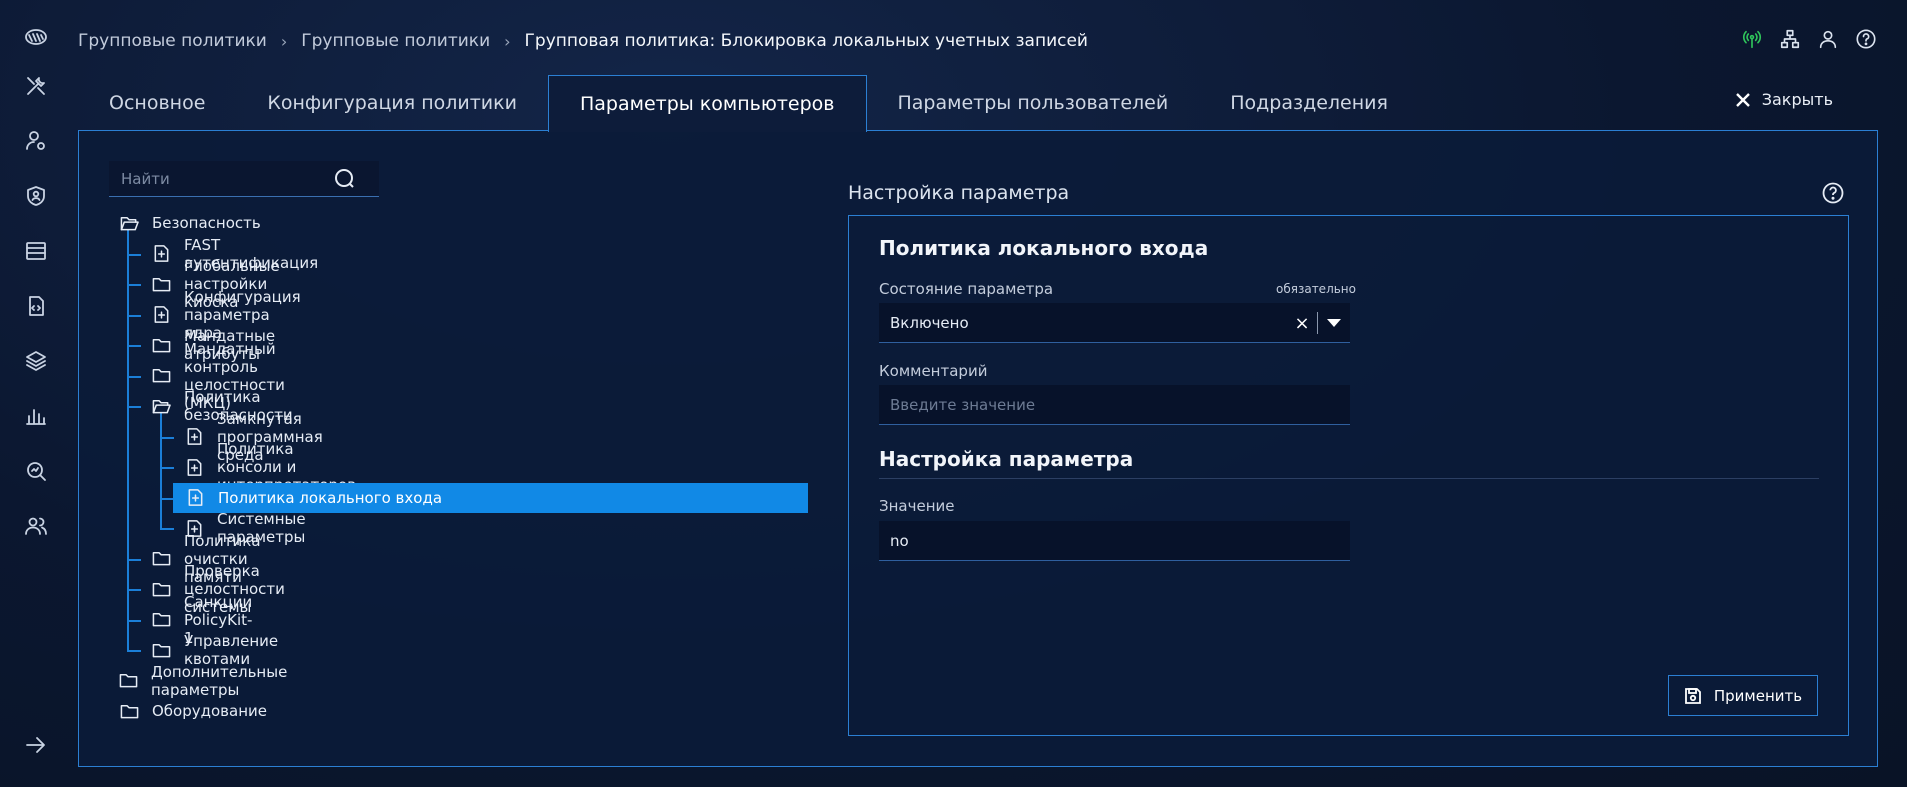 This screenshot has height=787, width=1907. I want to click on tab-user-settings: Параметры пользователей, so click(1033, 103).